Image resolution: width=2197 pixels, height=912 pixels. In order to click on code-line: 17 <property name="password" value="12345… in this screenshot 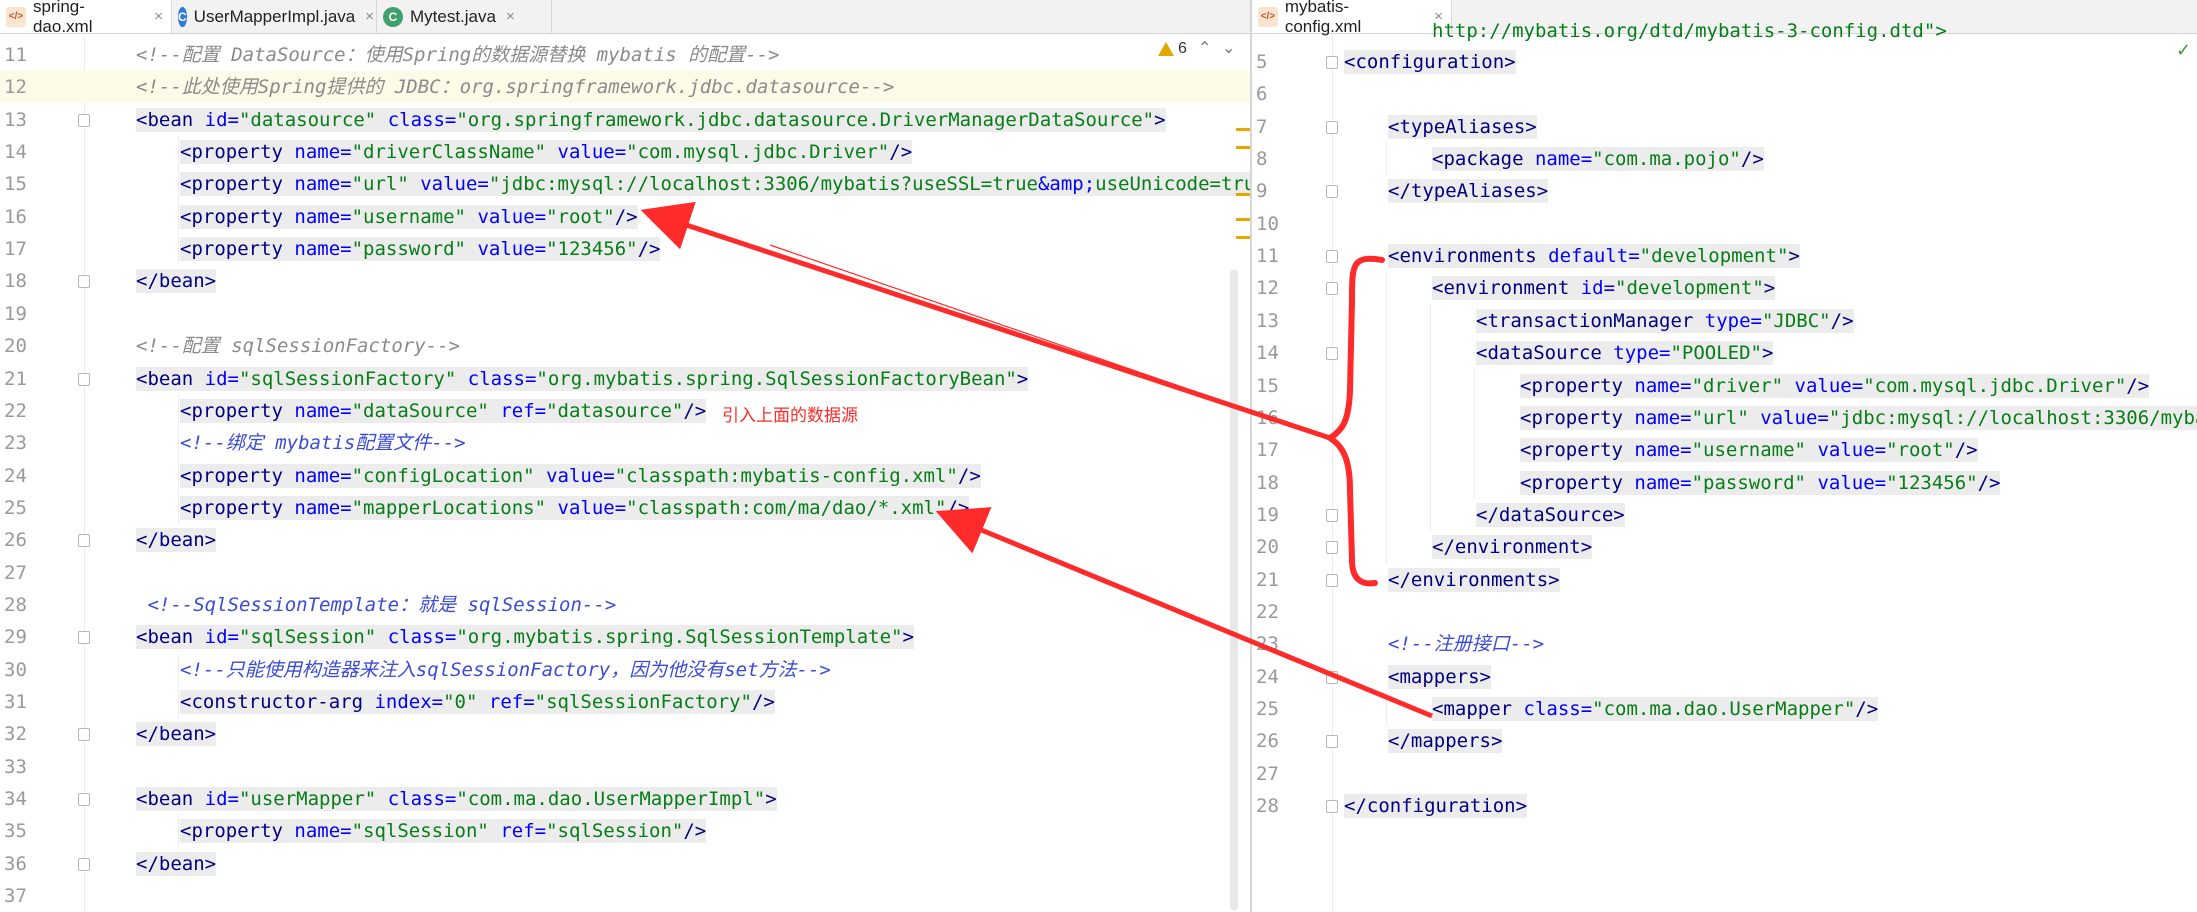, I will do `click(625, 249)`.